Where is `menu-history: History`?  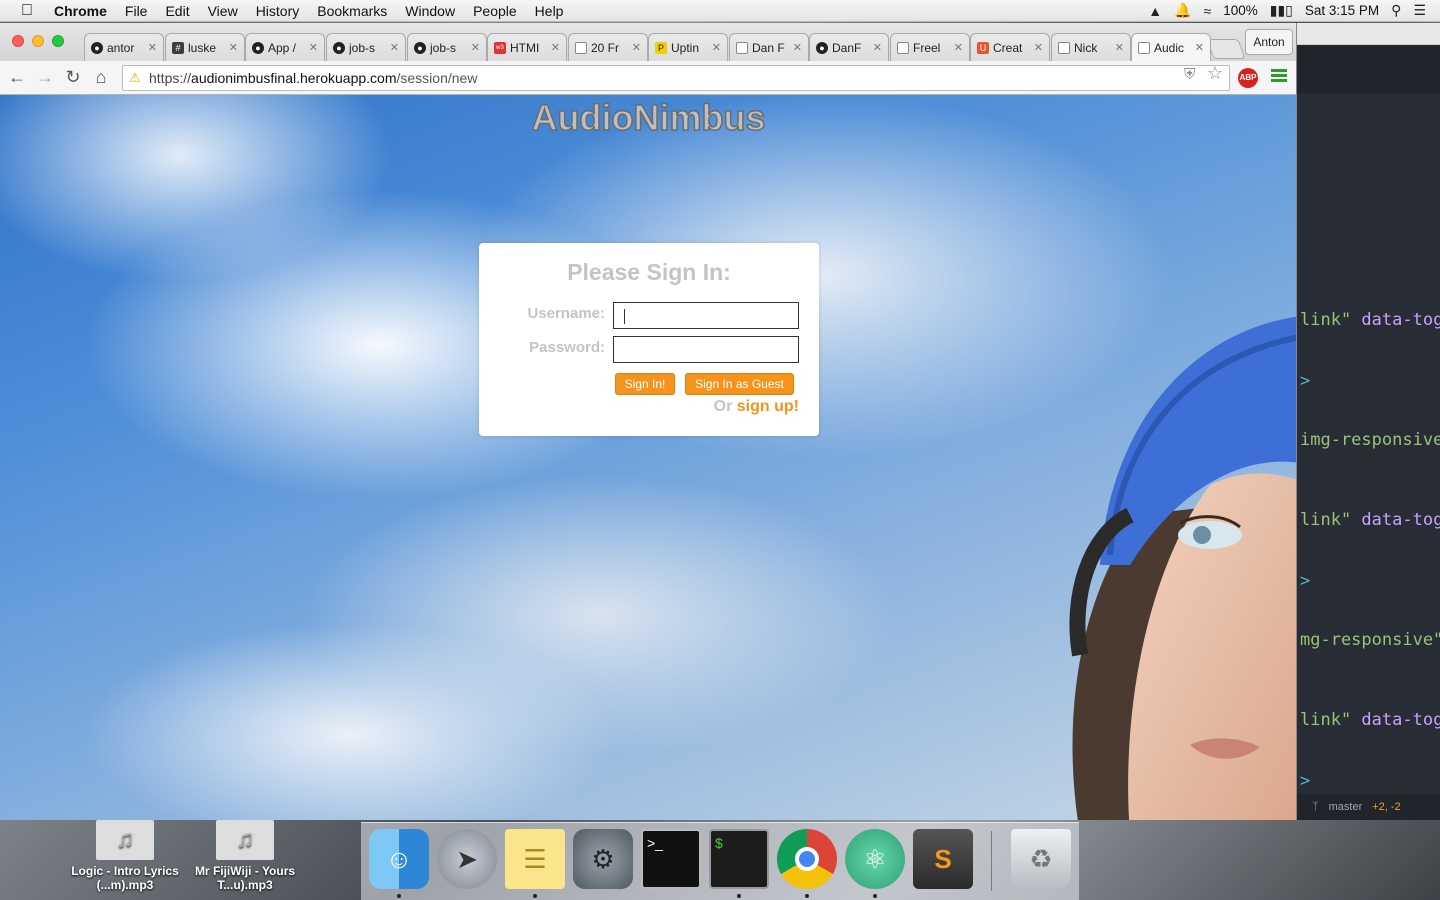 menu-history: History is located at coordinates (278, 11).